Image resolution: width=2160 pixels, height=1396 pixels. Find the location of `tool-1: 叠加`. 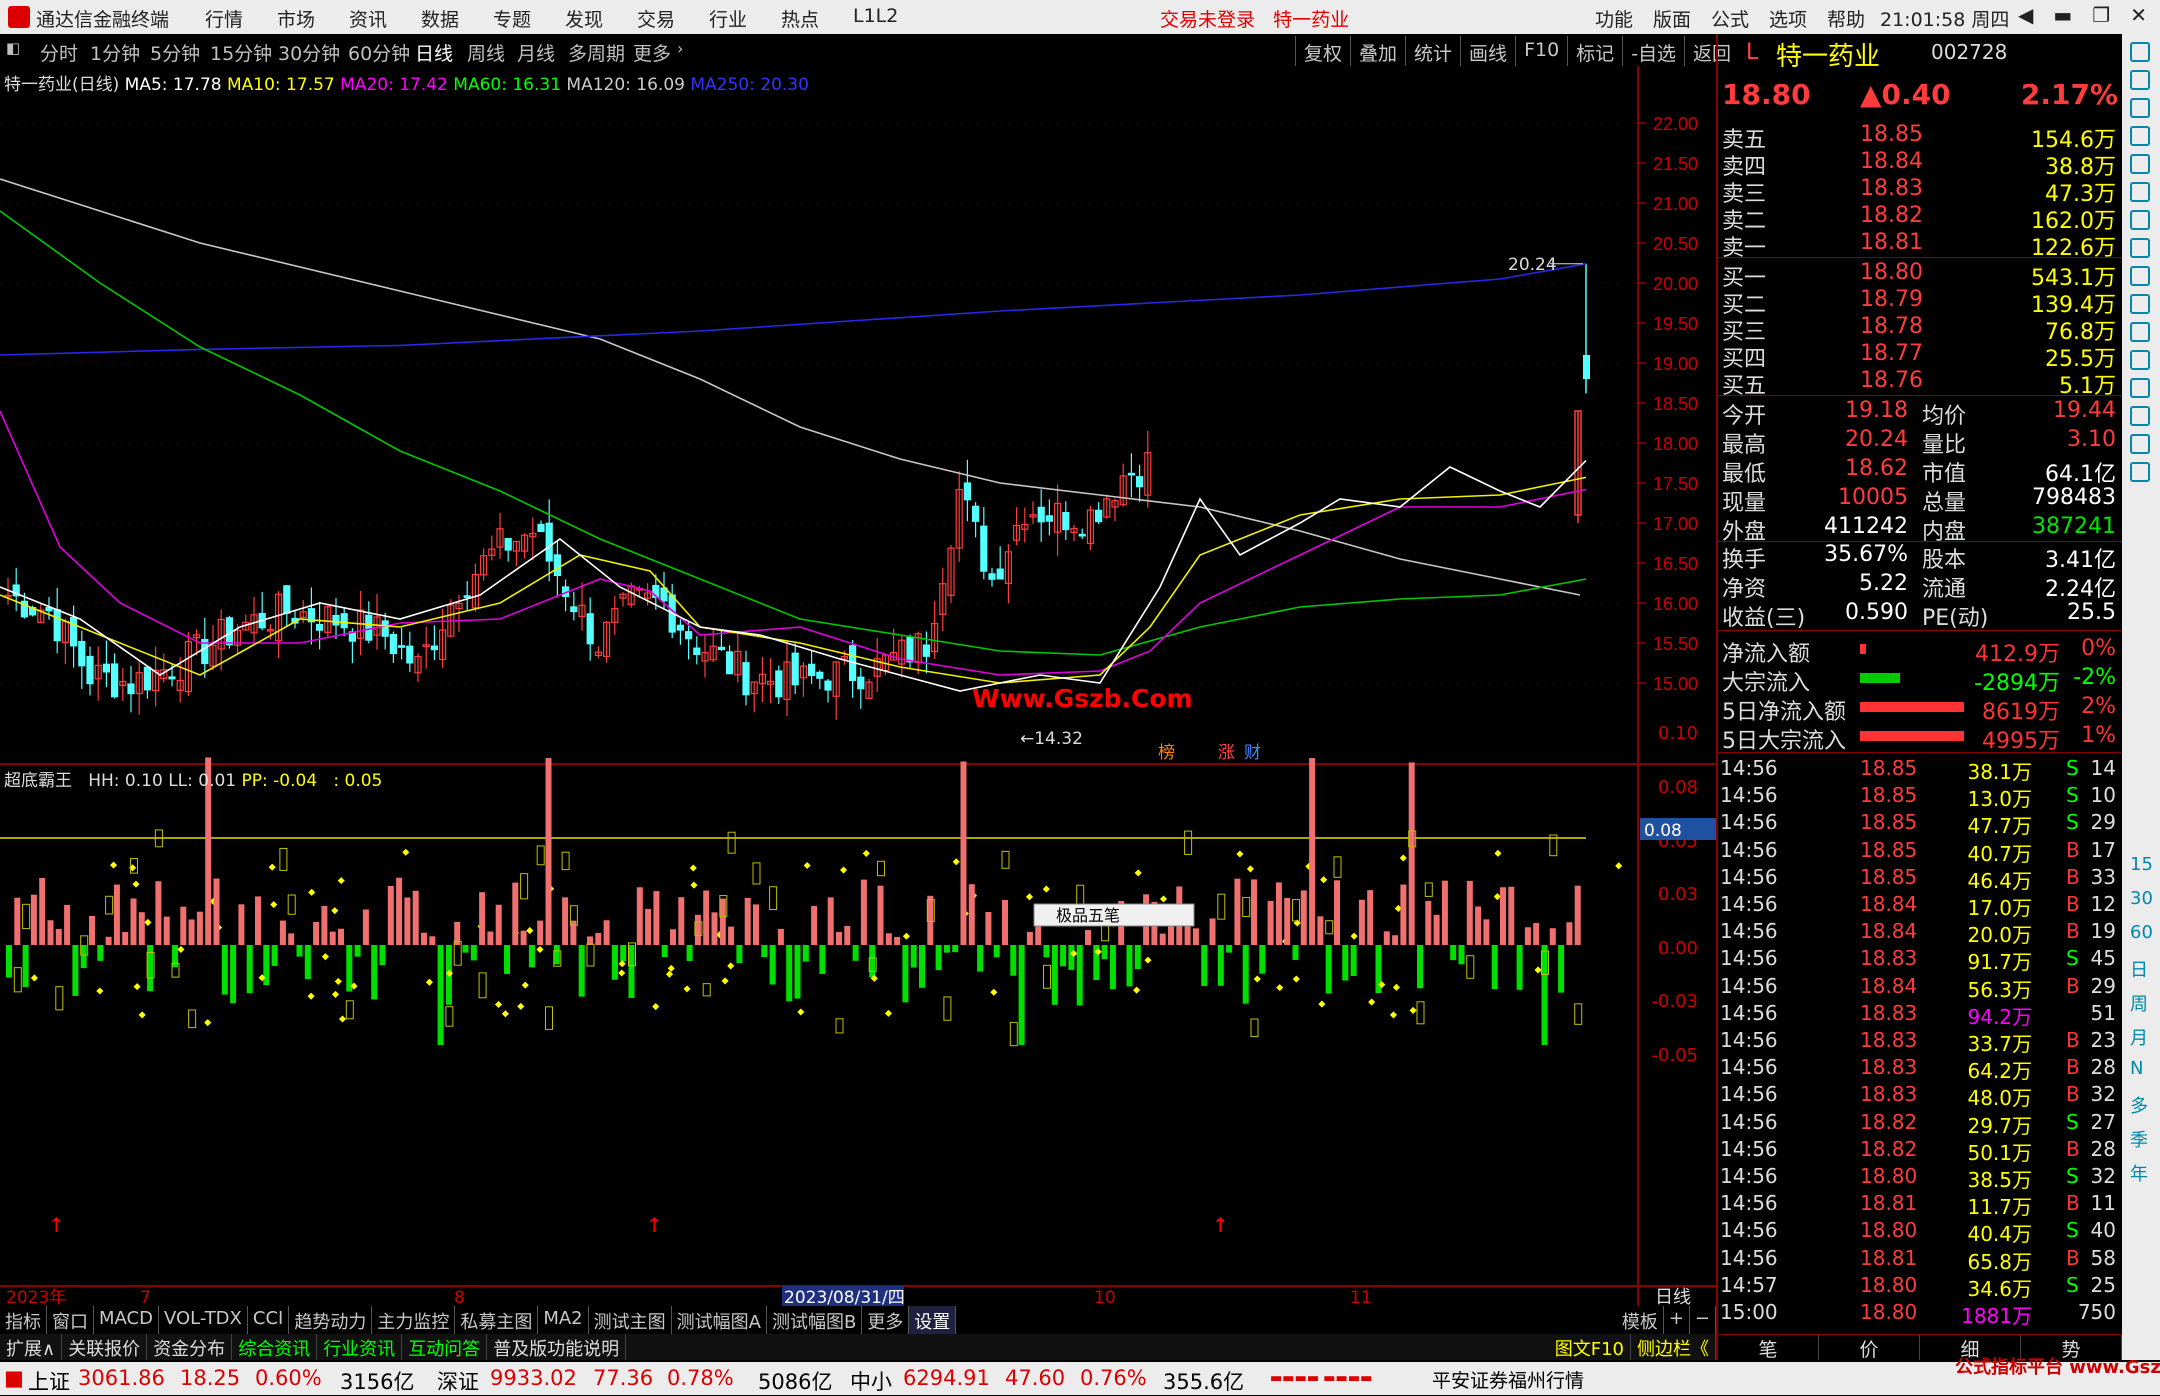

tool-1: 叠加 is located at coordinates (1377, 51).